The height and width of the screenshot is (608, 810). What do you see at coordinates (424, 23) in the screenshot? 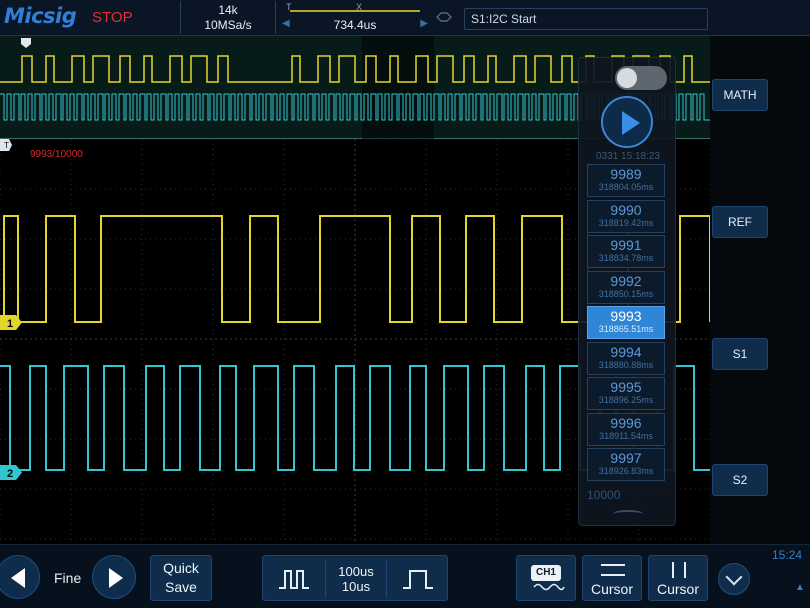
I see `right-arrow-icon: ▶` at bounding box center [424, 23].